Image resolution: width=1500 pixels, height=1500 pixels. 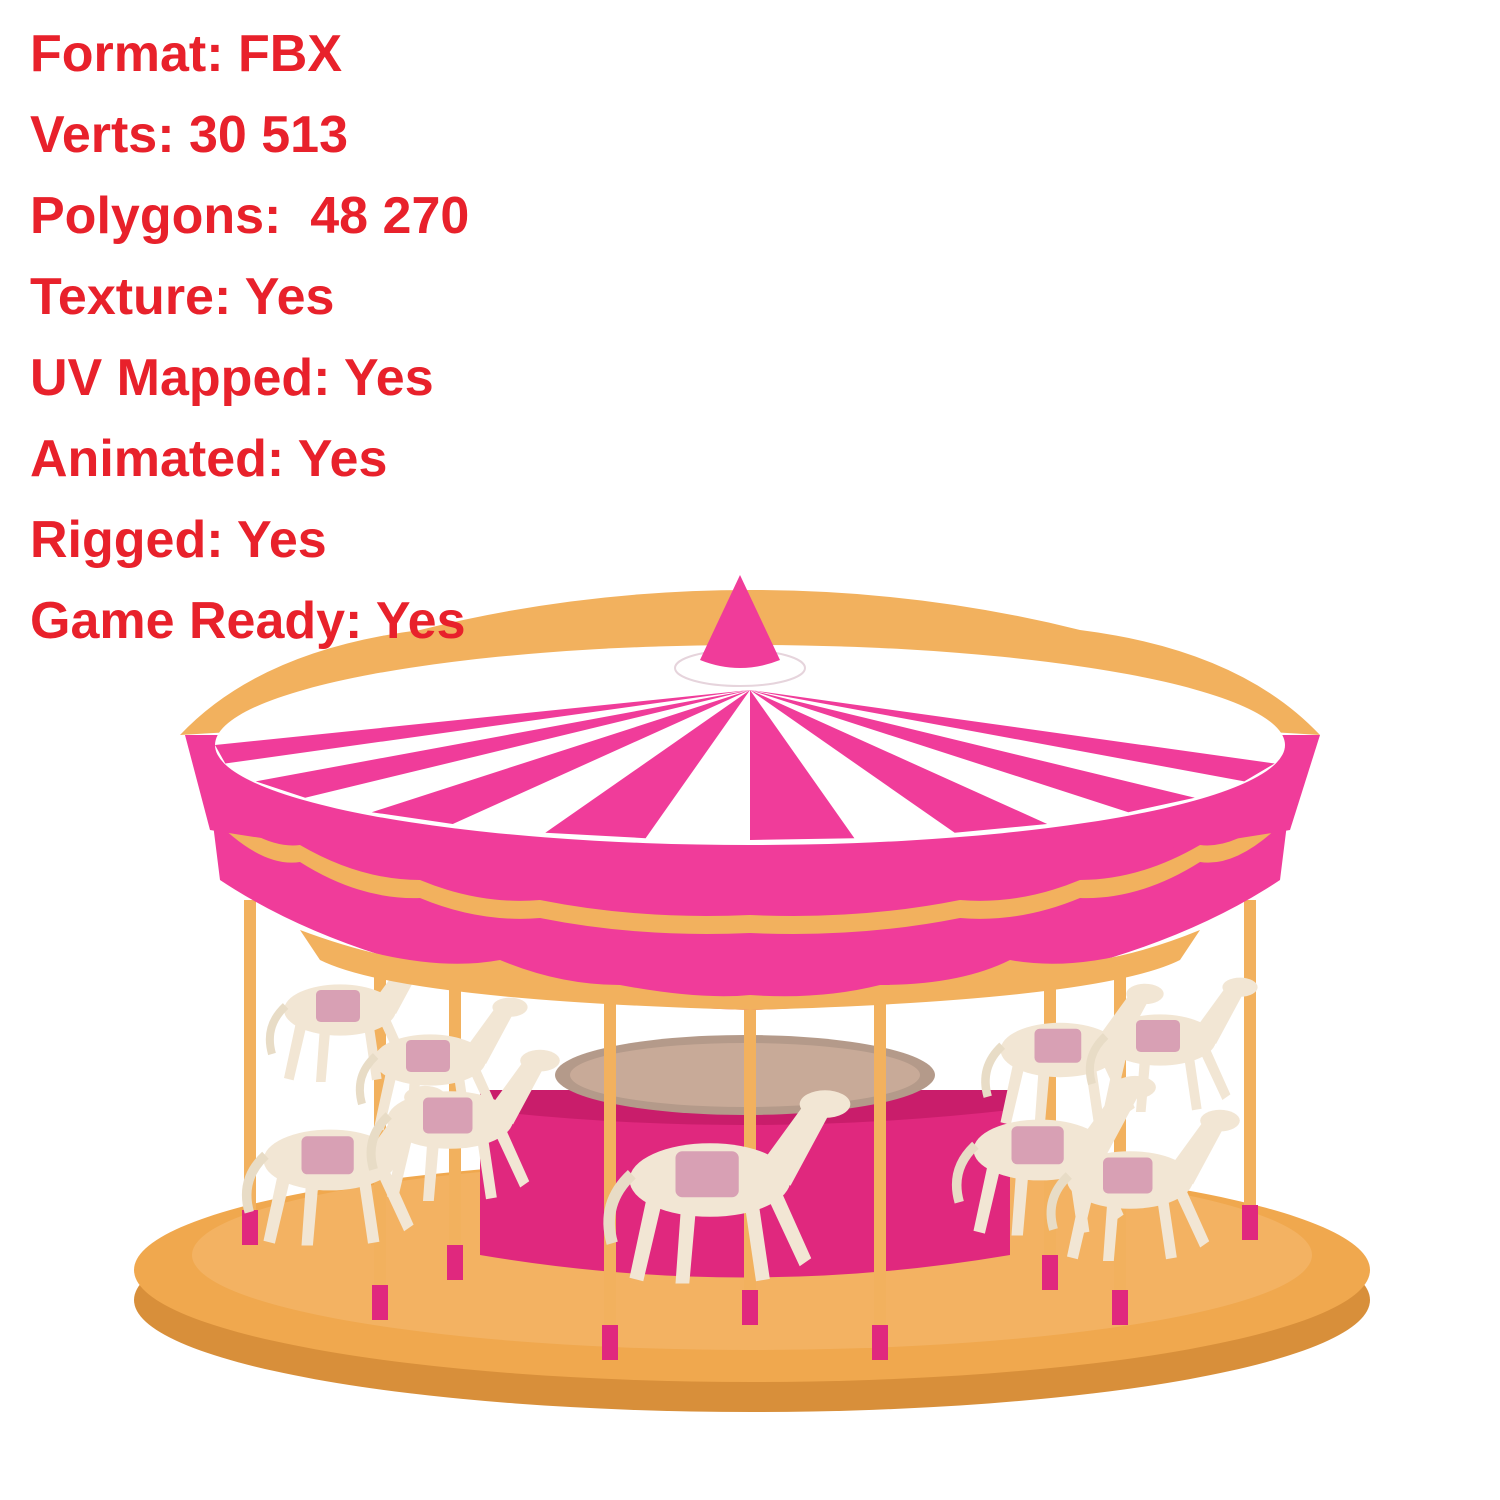 What do you see at coordinates (209, 459) in the screenshot?
I see `spec-animated: Animated: Yes` at bounding box center [209, 459].